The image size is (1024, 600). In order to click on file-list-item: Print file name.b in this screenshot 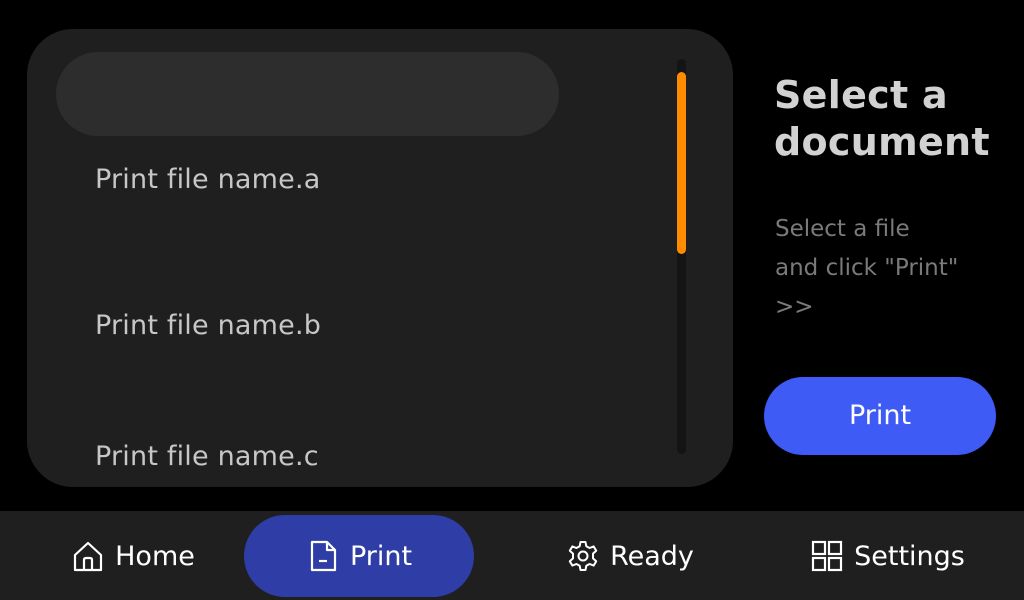, I will do `click(208, 326)`.